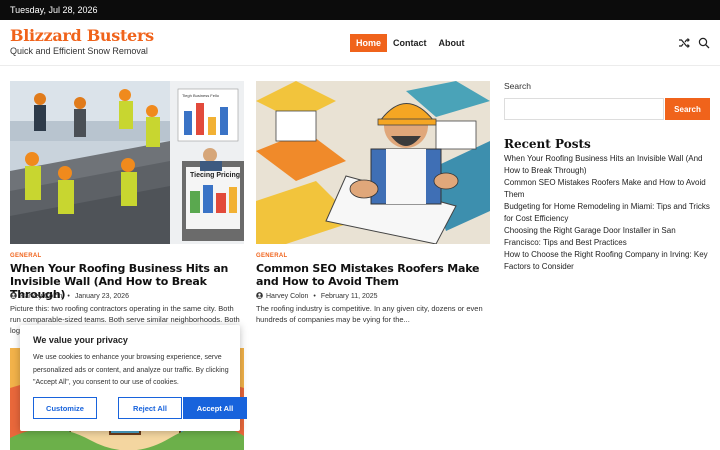  Describe the element at coordinates (452, 43) in the screenshot. I see `nav-about: About` at that location.